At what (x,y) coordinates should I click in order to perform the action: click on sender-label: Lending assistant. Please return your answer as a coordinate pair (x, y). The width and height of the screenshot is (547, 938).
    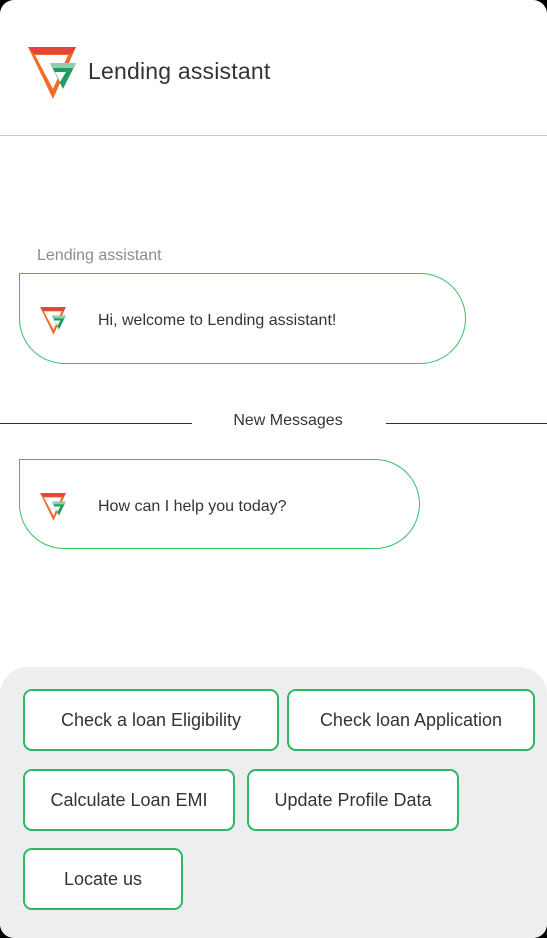
    Looking at the image, I should click on (99, 255).